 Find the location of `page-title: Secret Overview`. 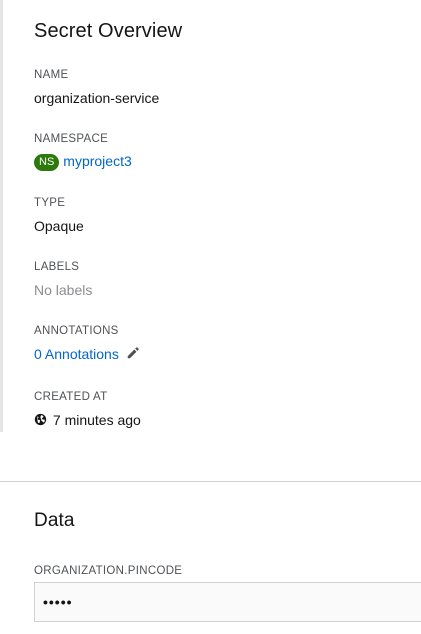

page-title: Secret Overview is located at coordinates (108, 31).